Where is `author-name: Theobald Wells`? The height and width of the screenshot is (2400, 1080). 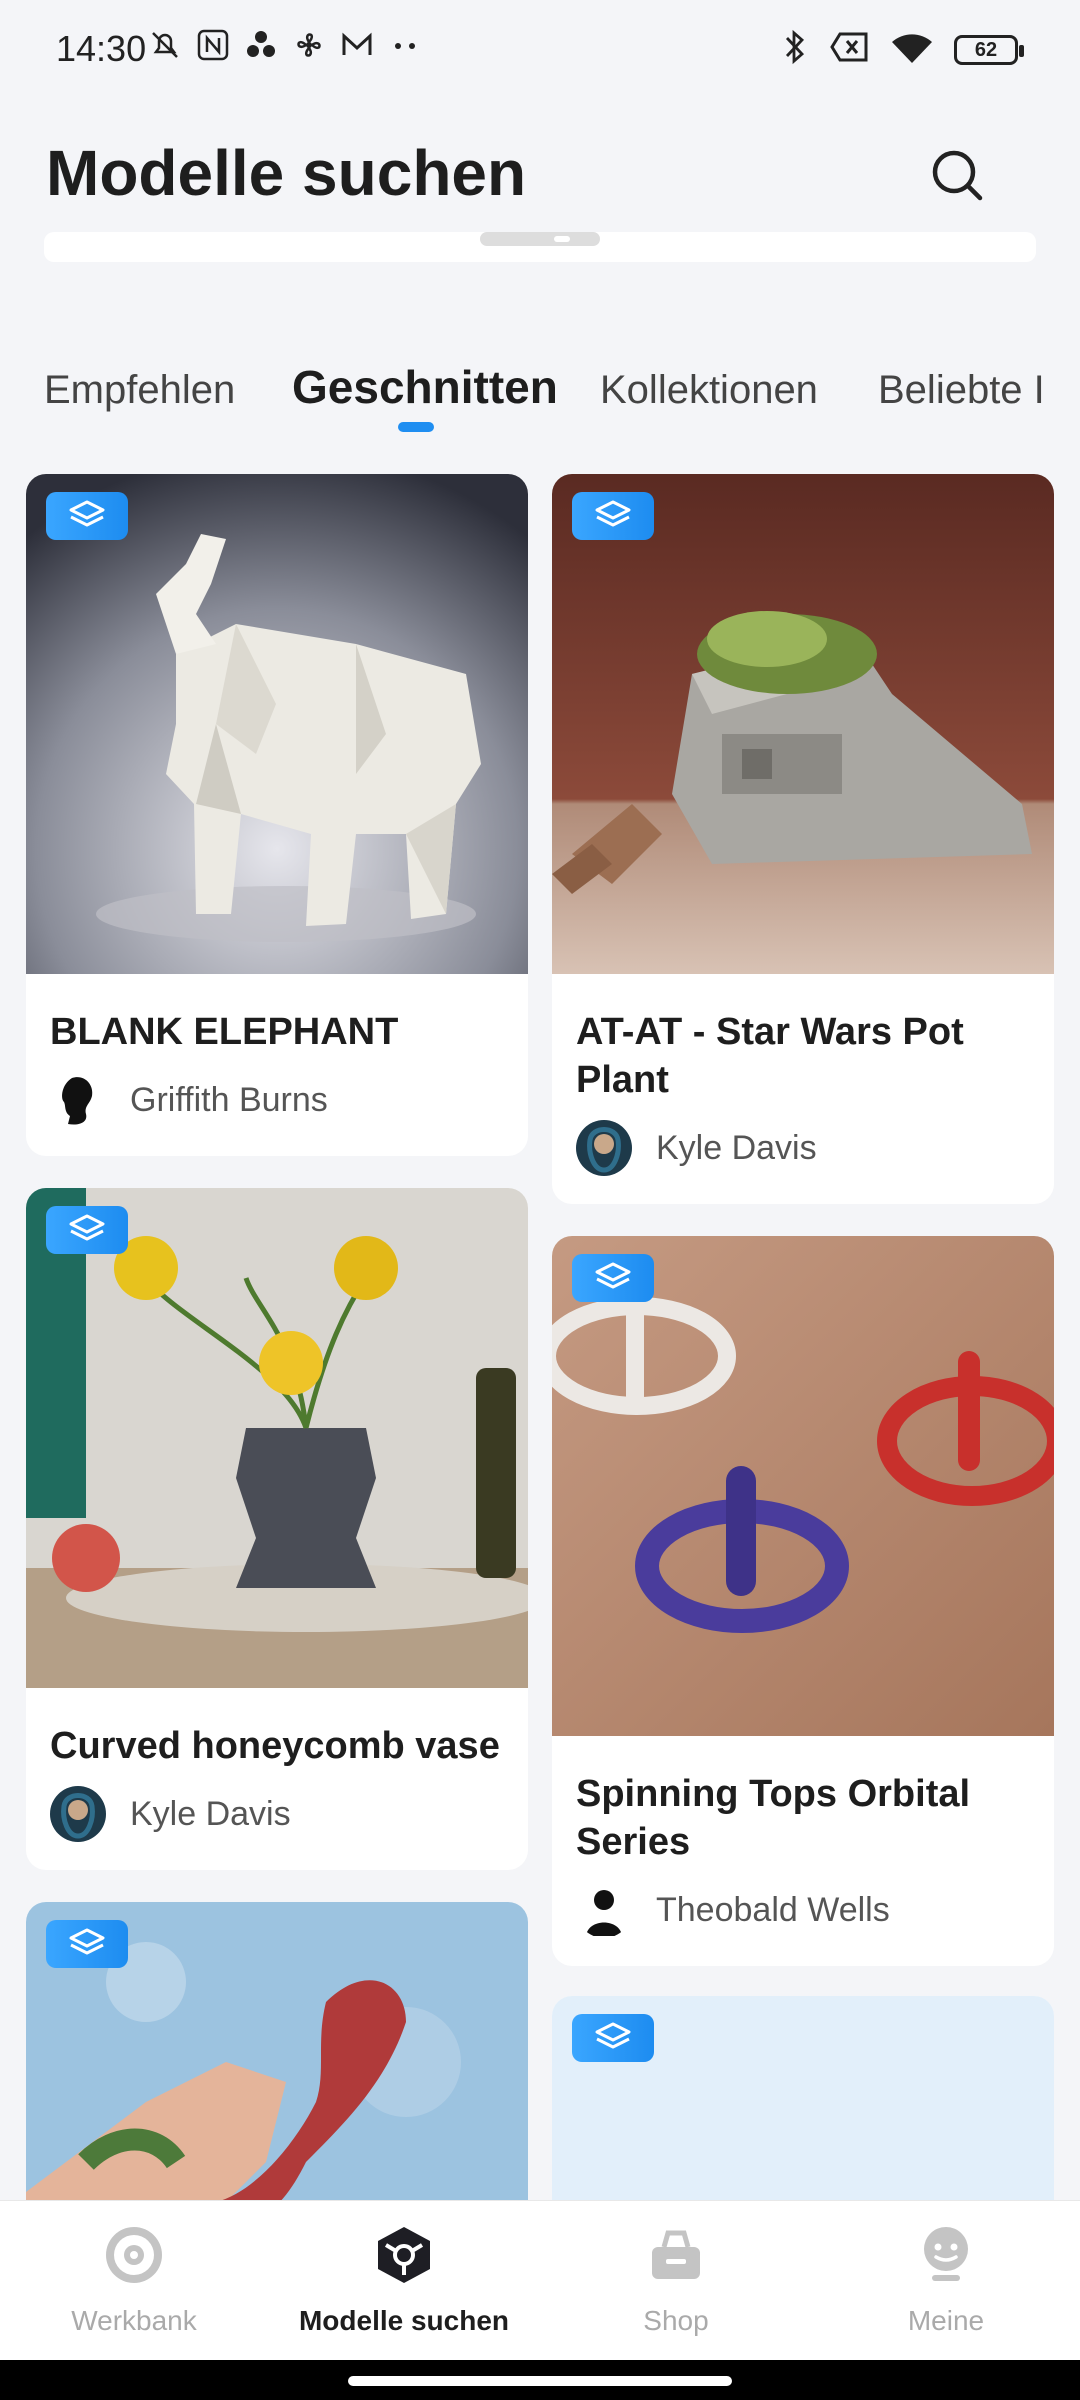
author-name: Theobald Wells is located at coordinates (773, 1909).